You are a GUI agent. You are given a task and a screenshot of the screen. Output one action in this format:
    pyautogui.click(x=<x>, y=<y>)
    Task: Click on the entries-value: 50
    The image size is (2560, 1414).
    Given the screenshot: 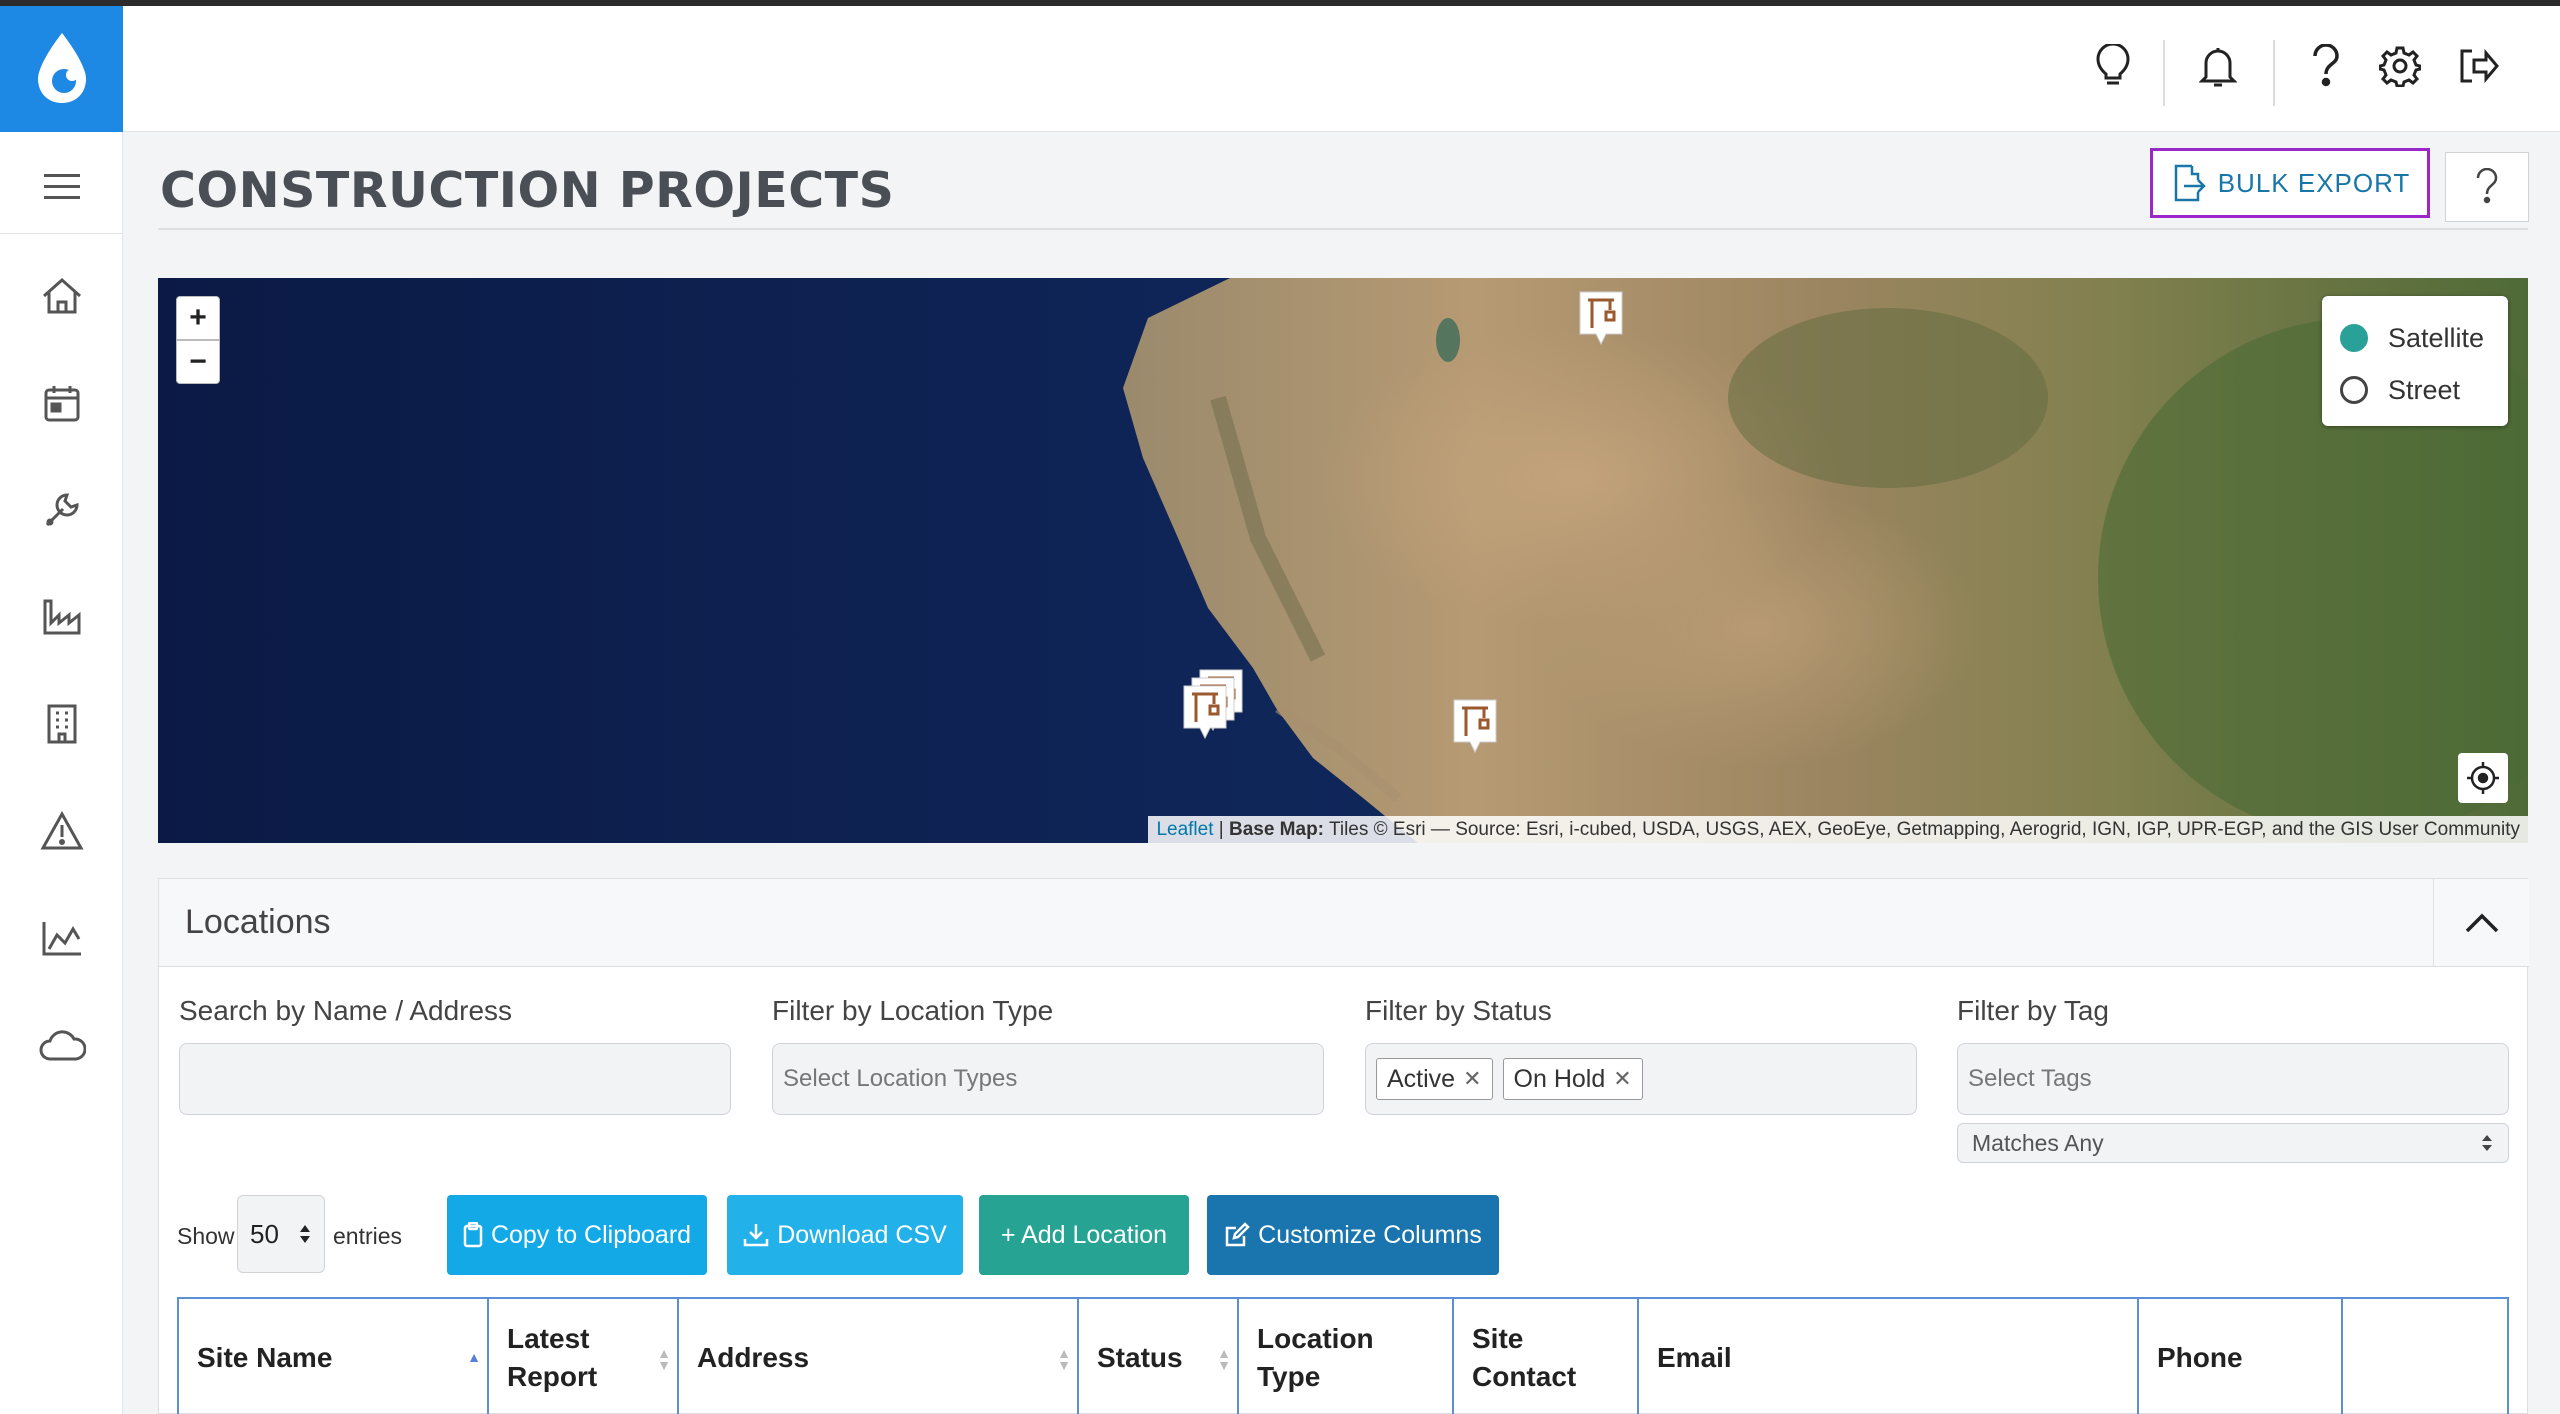 What is the action you would take?
    pyautogui.click(x=264, y=1233)
    